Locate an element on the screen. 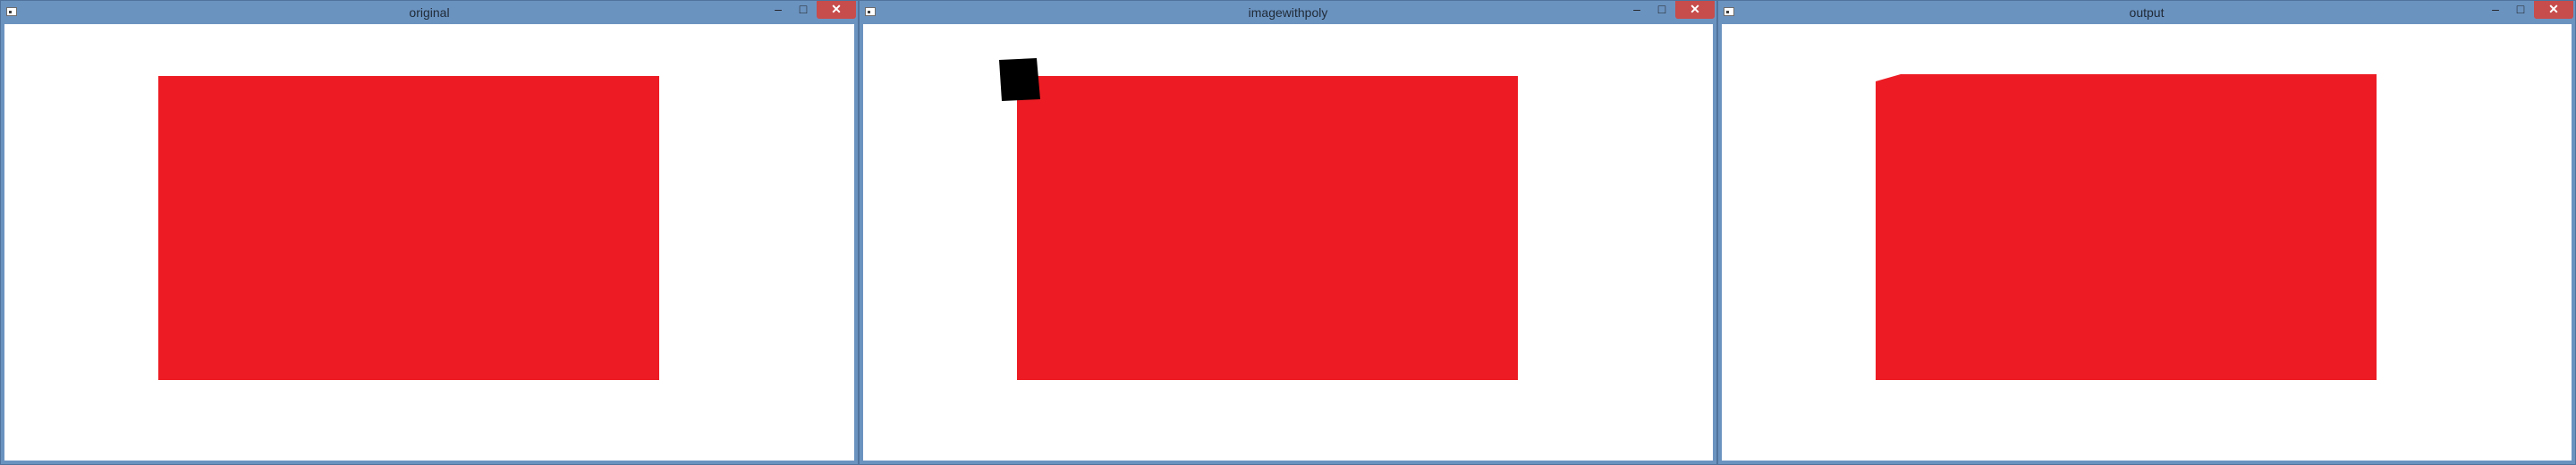  window-title-output: output is located at coordinates (2147, 12).